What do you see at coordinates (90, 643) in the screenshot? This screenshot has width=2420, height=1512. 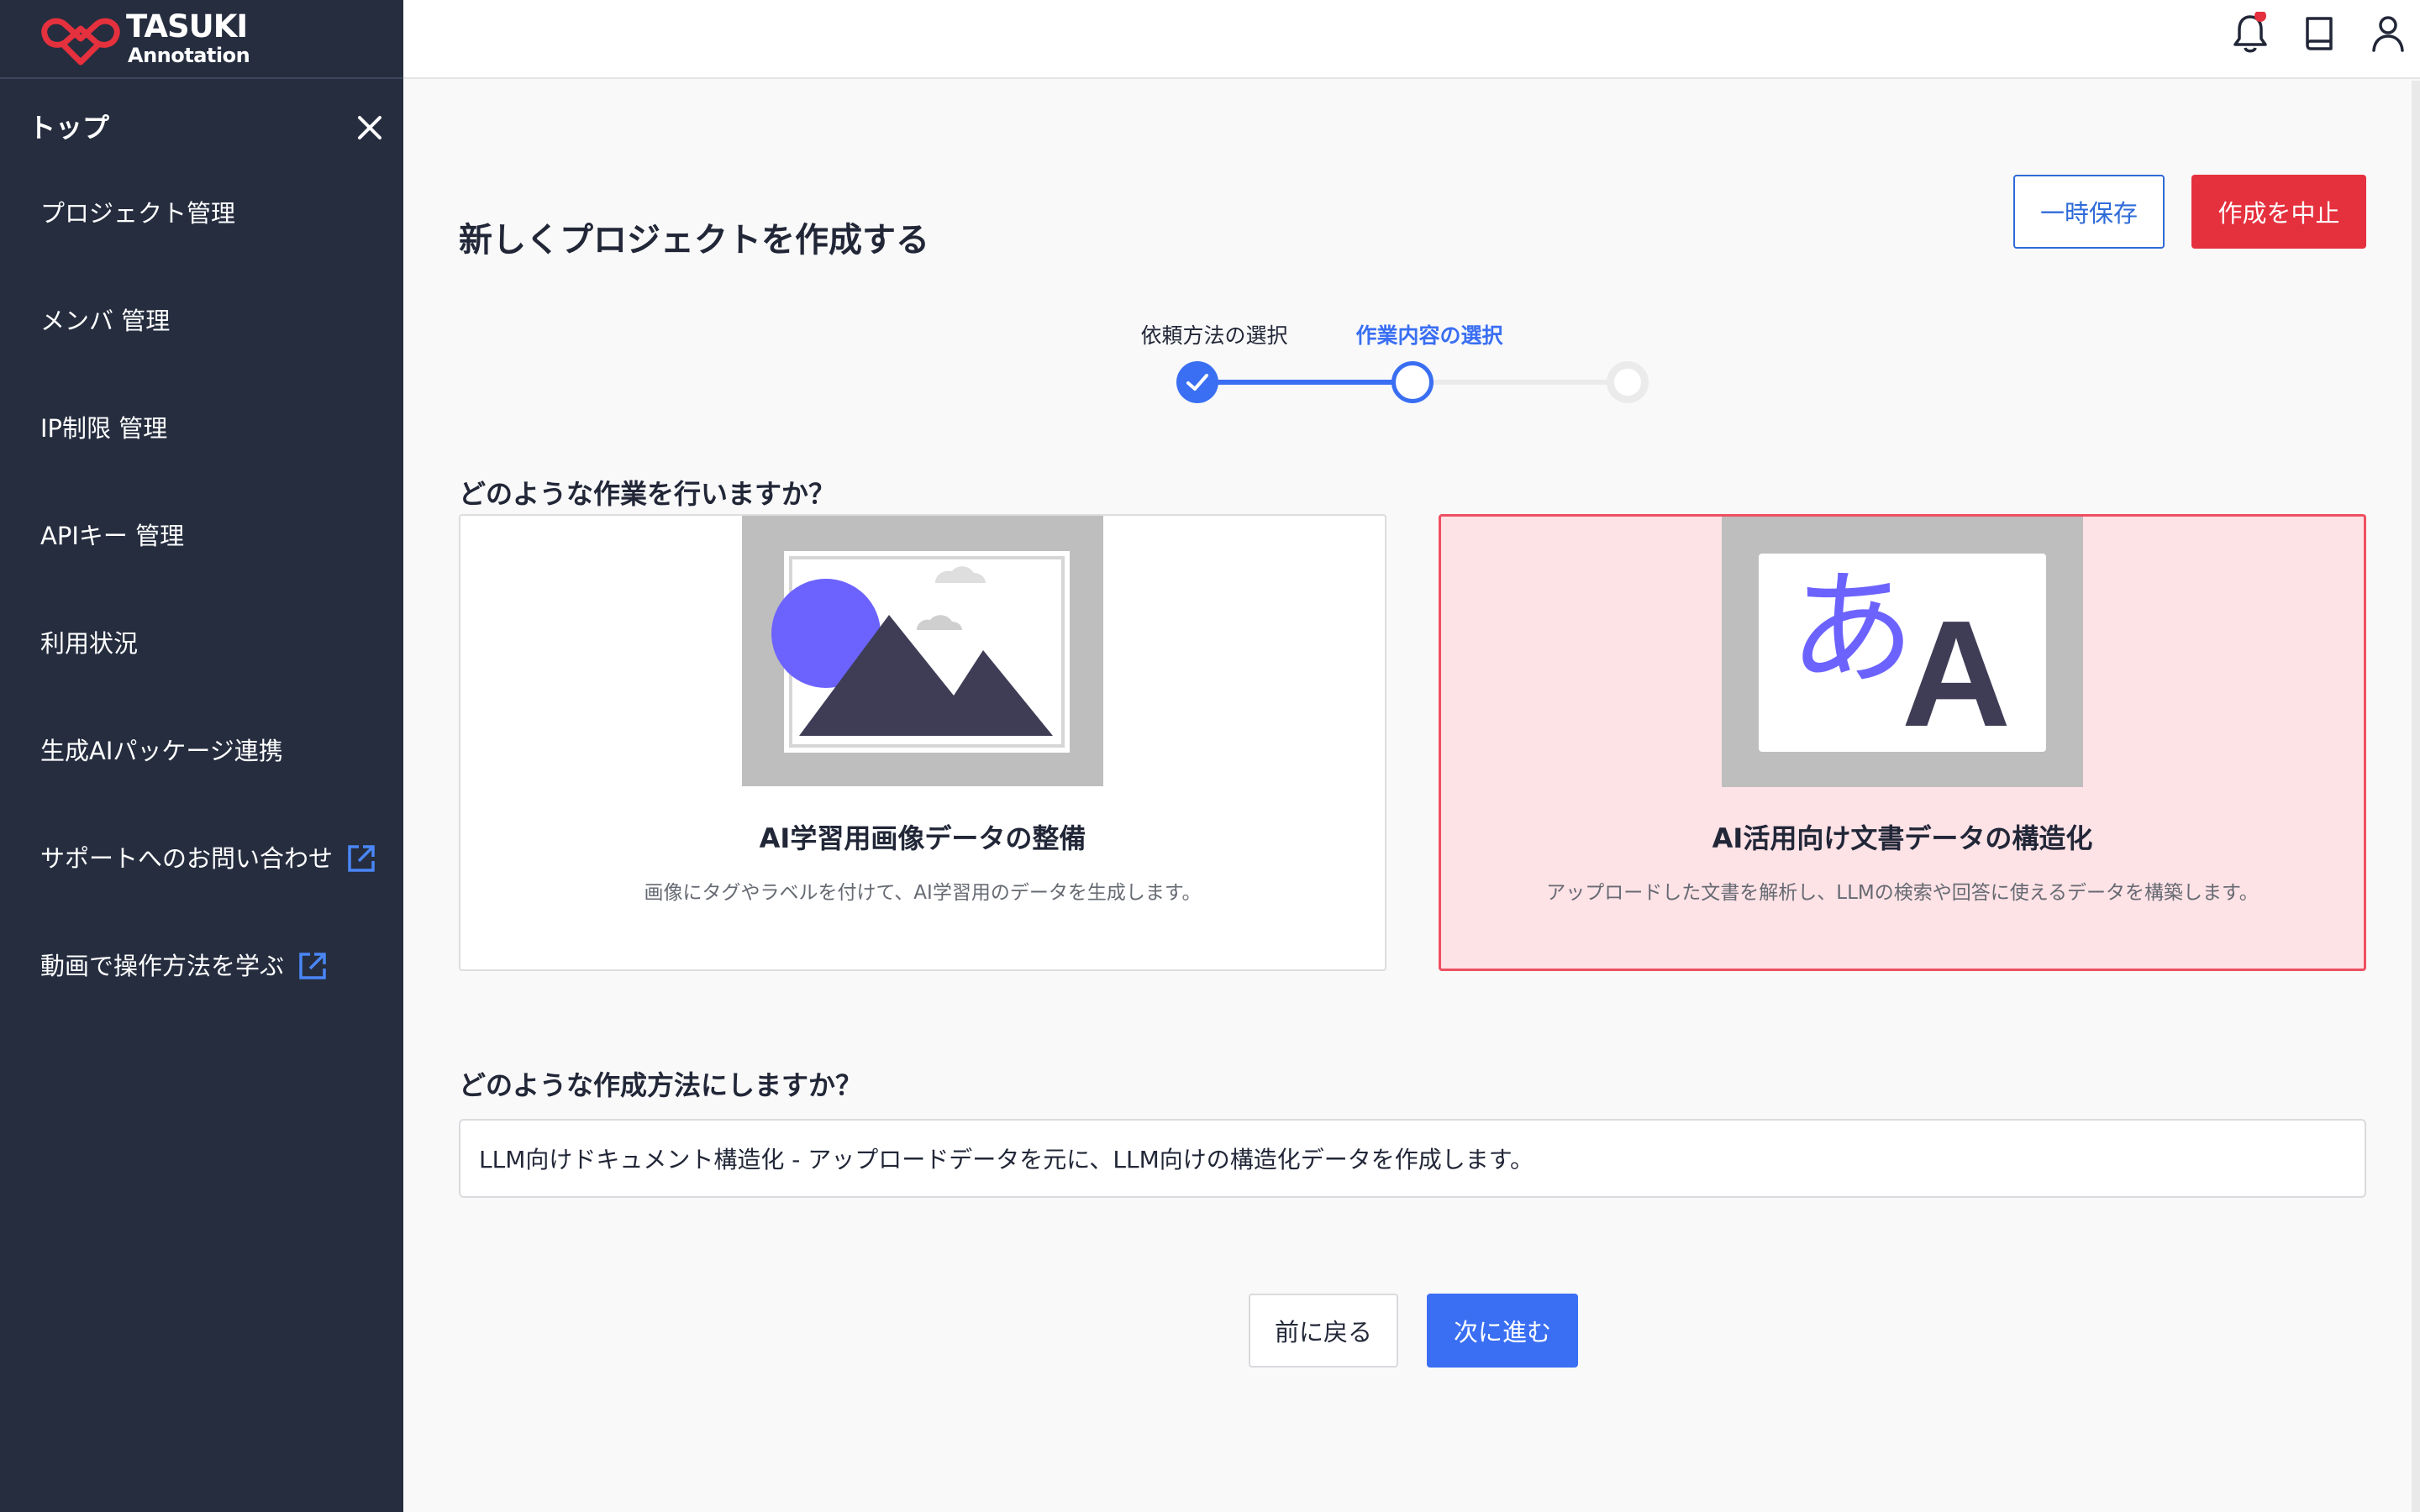 I see `sidebar-item-label: 利用状況` at bounding box center [90, 643].